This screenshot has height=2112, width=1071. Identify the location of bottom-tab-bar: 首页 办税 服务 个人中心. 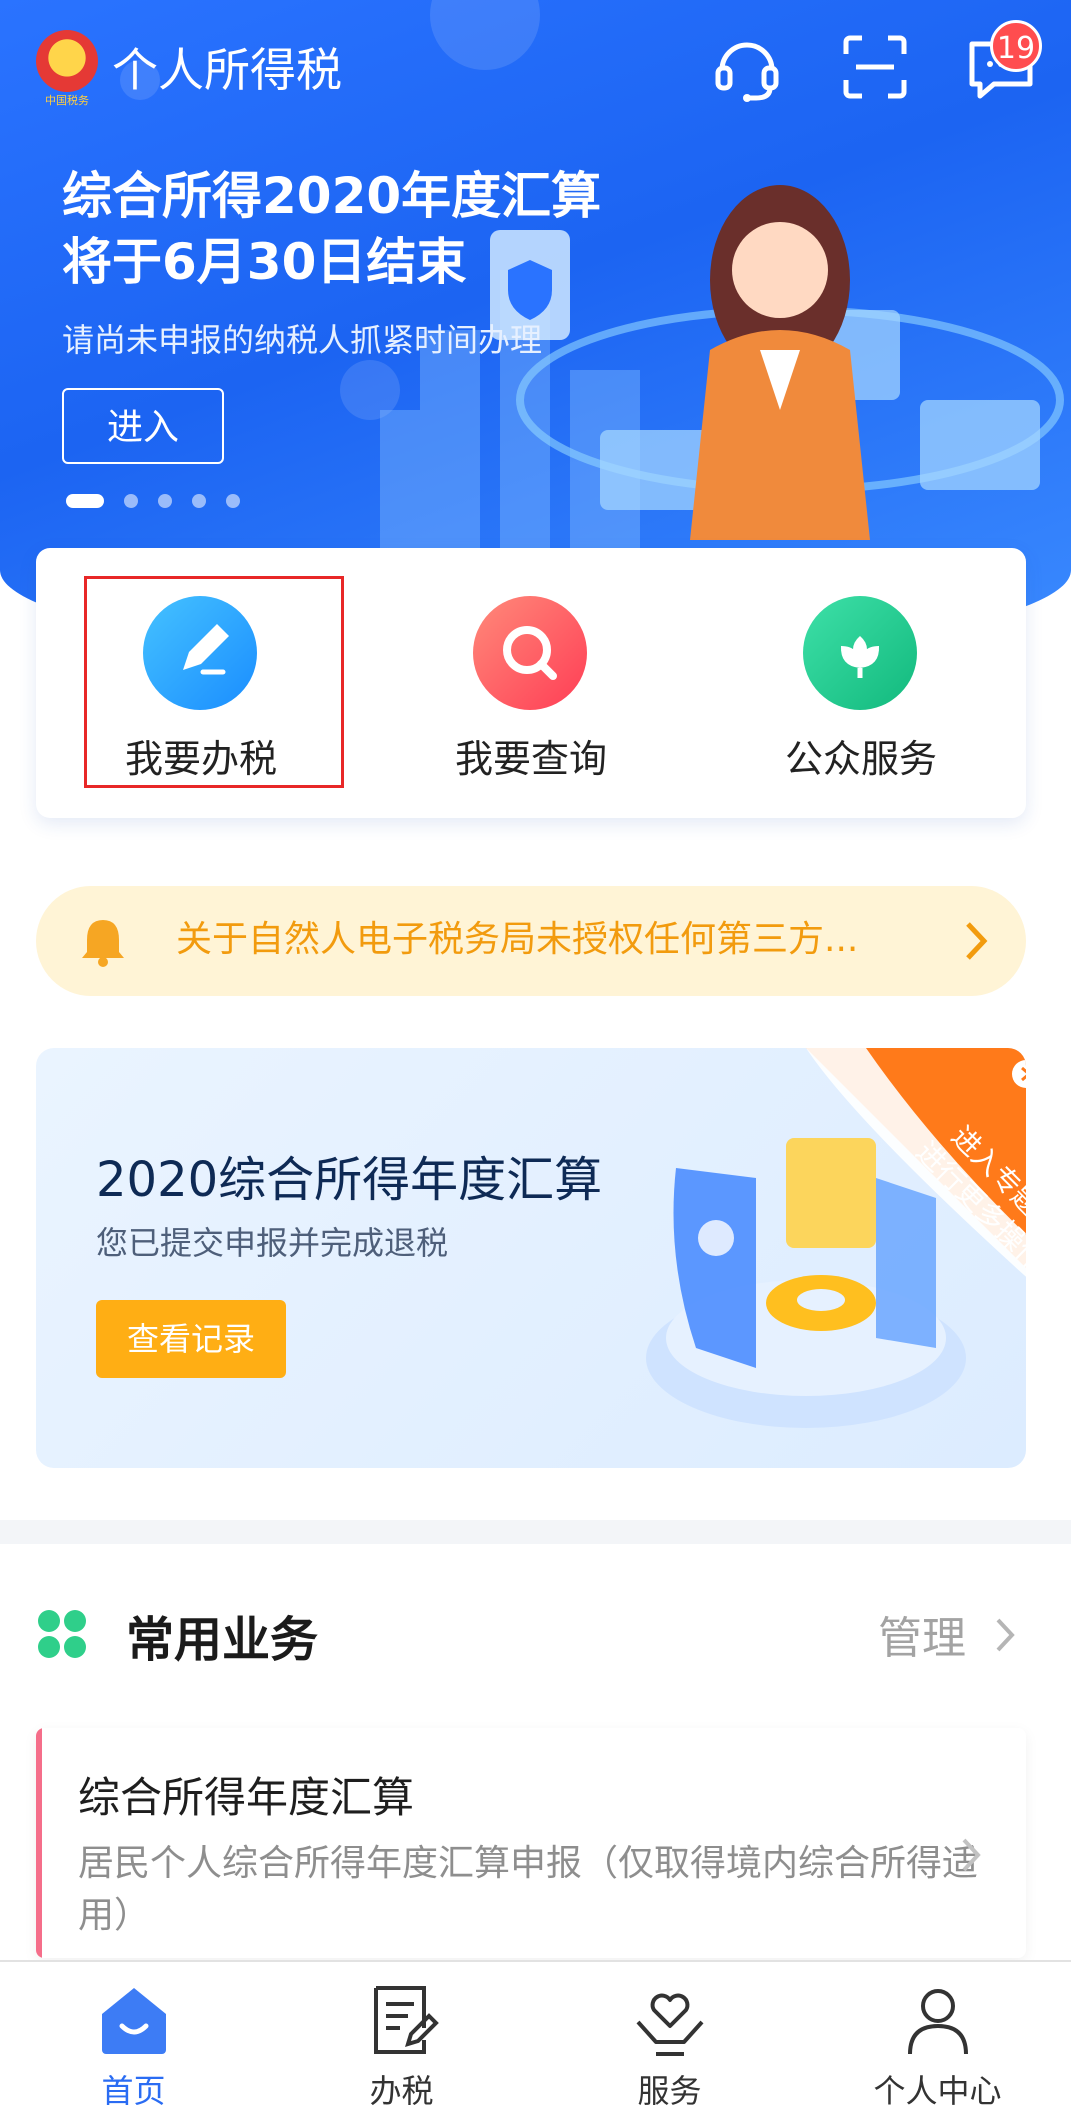
(535, 2035).